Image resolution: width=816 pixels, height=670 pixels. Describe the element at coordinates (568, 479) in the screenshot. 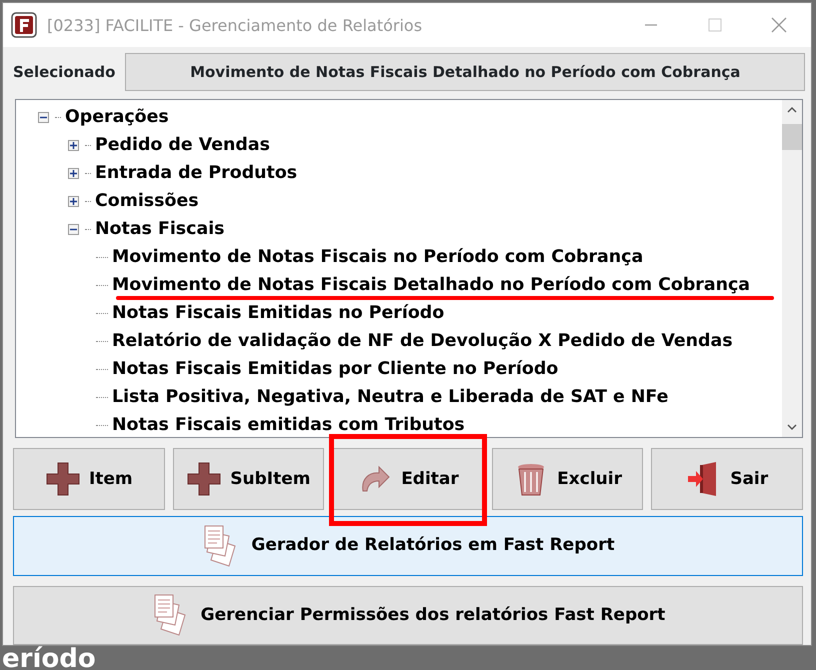

I see `toolbar-button: Excluir` at that location.